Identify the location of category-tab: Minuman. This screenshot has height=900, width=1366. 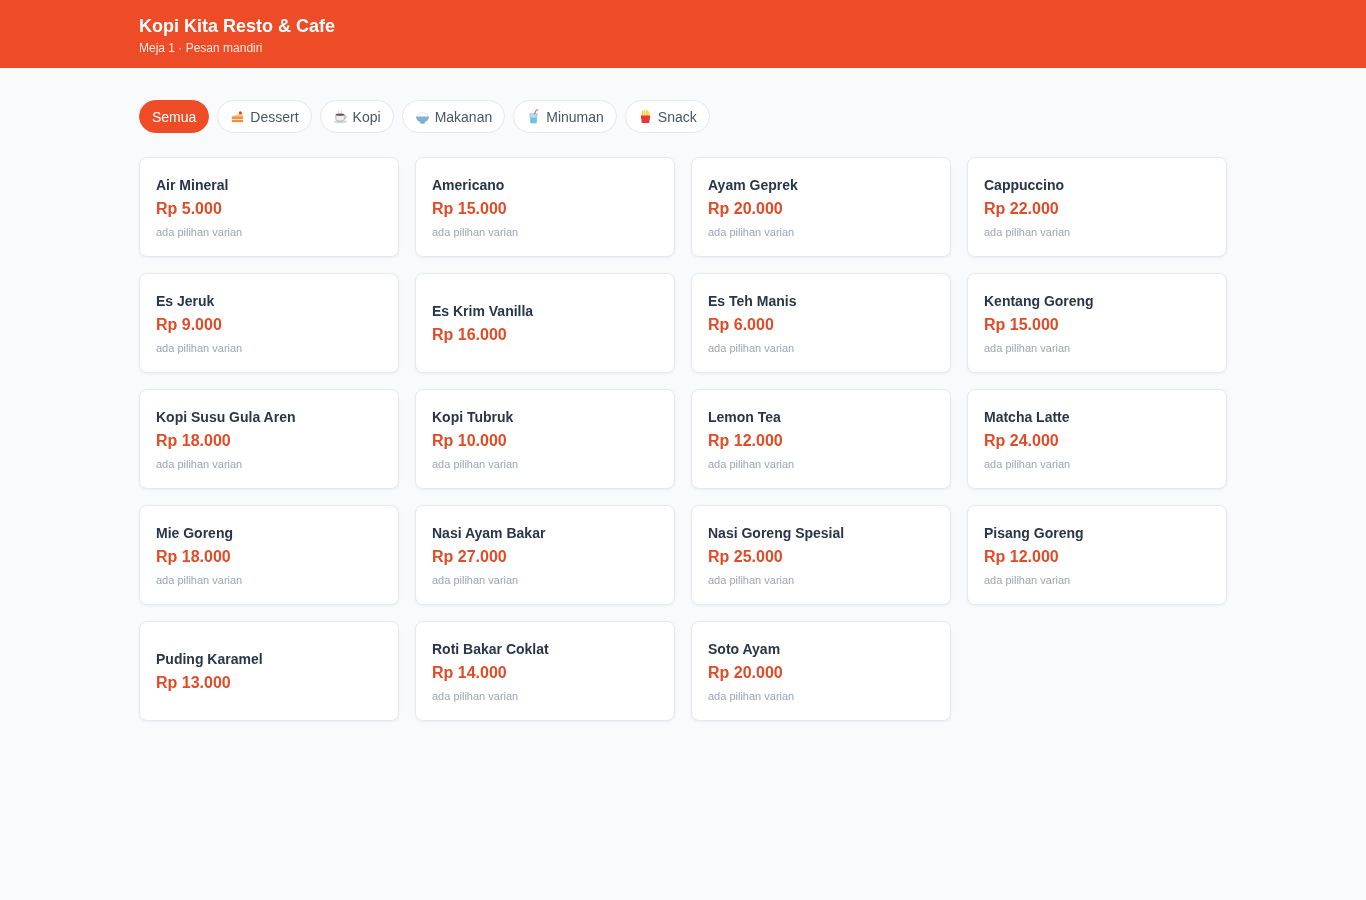
(565, 116).